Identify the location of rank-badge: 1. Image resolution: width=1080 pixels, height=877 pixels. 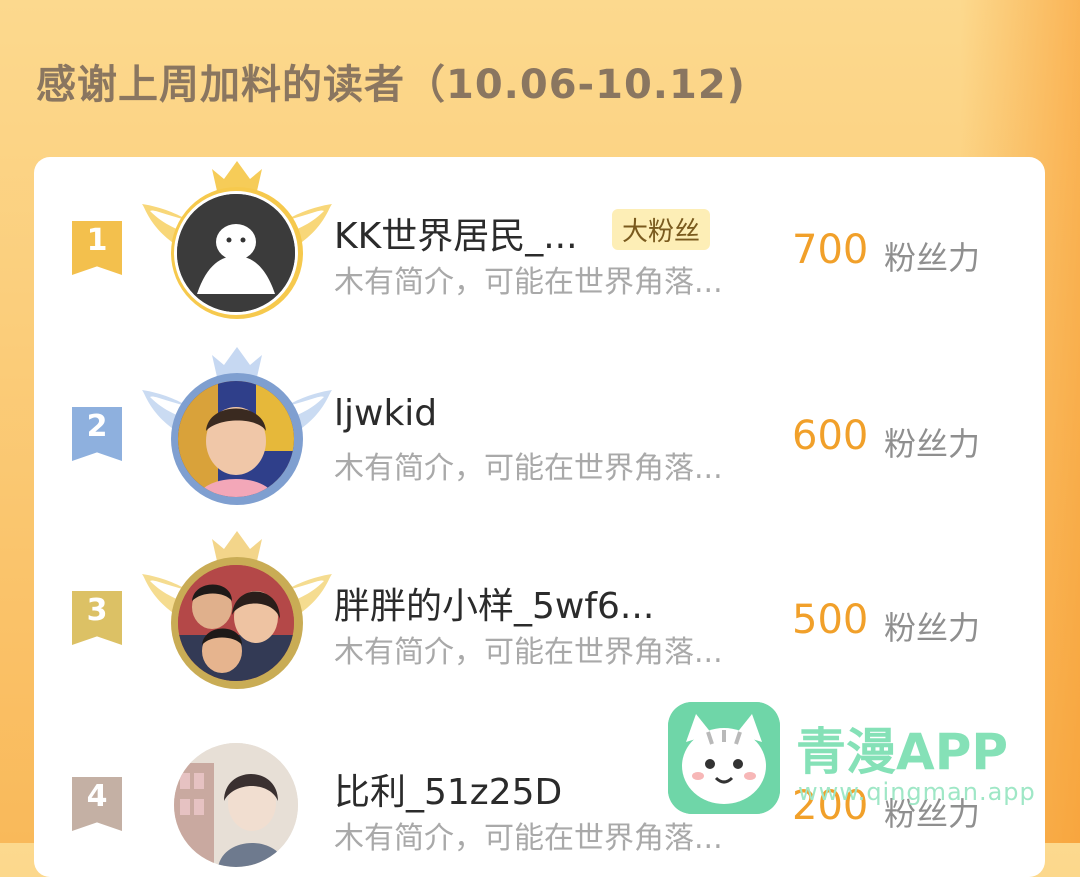
(97, 248).